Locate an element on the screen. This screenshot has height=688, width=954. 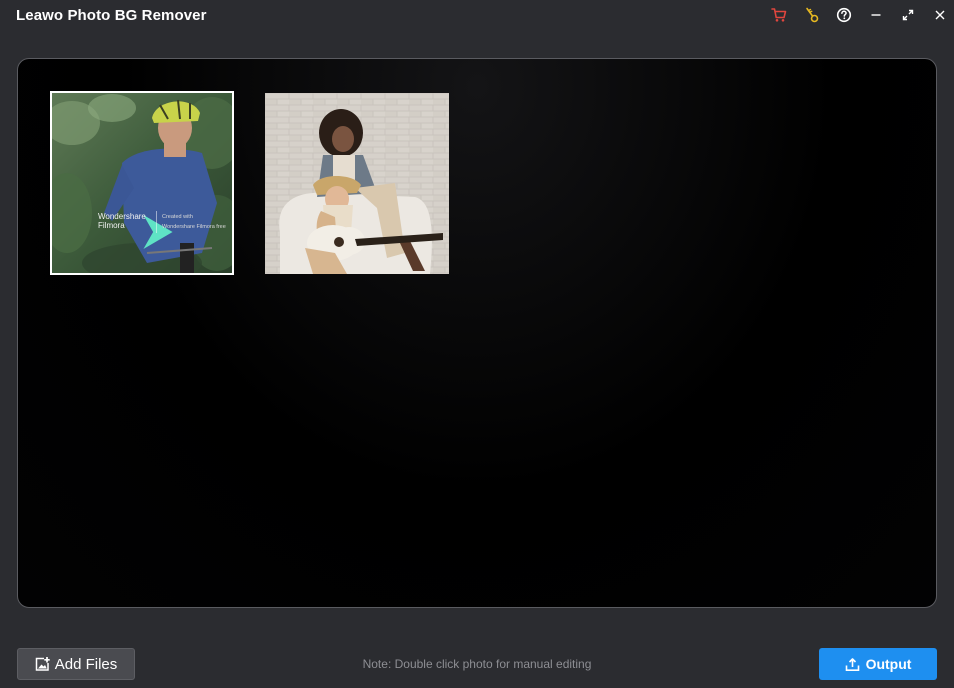
maximize-icon is located at coordinates (908, 15).